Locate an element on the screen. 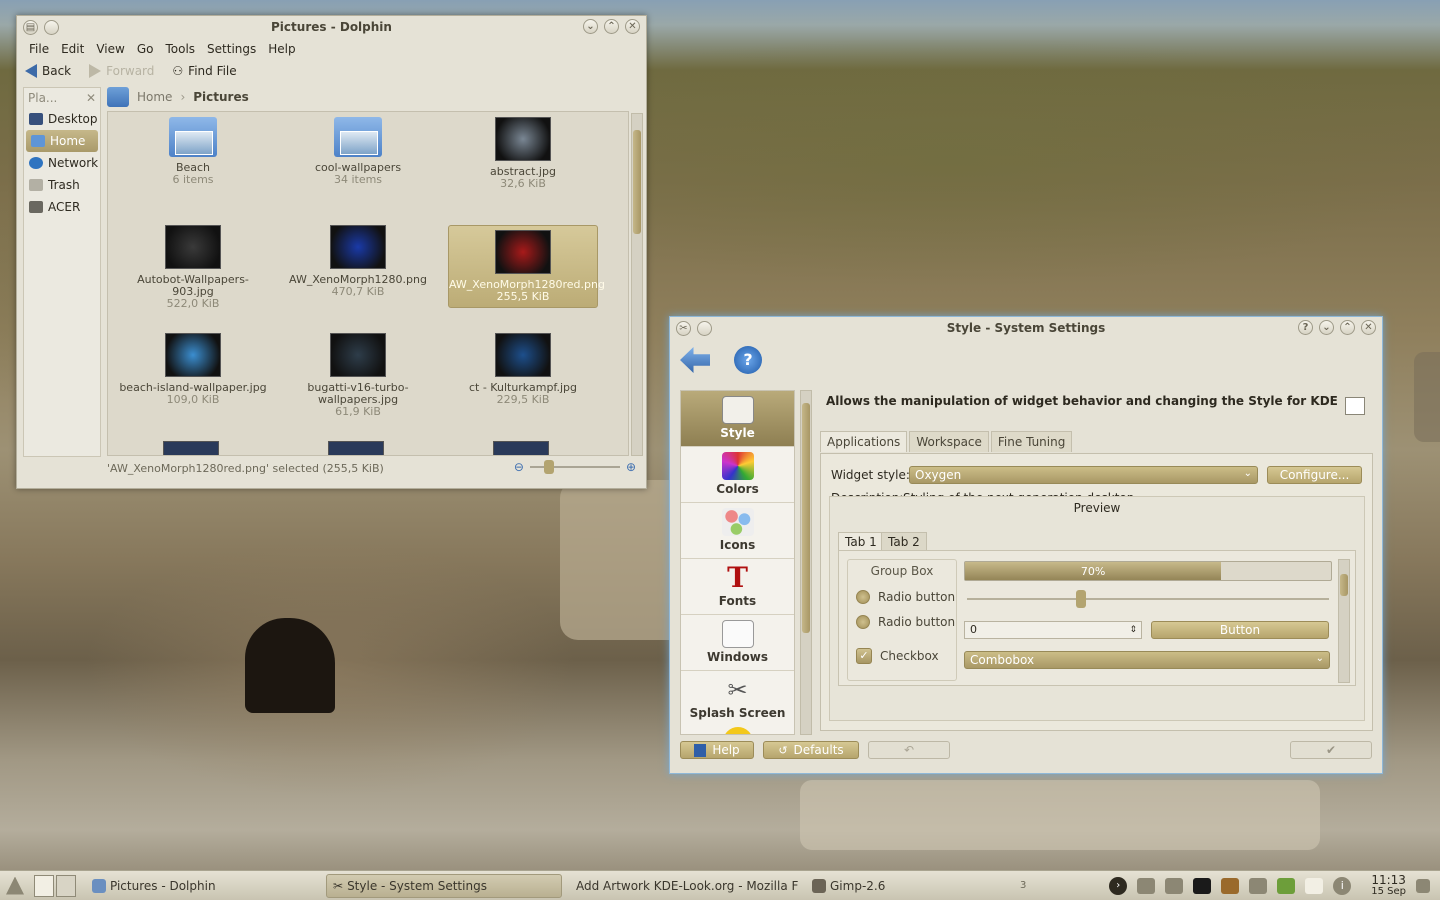  category-icons: Icons is located at coordinates (737, 530).